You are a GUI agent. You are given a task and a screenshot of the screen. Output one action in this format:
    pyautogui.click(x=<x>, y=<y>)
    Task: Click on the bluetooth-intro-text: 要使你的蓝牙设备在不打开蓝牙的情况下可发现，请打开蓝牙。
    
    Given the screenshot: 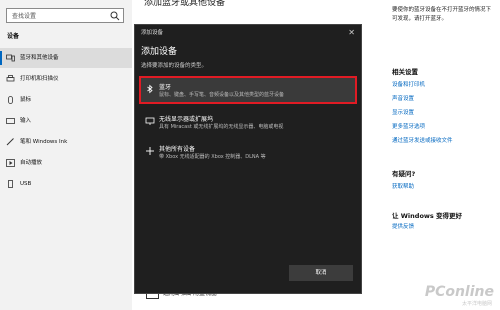 What is the action you would take?
    pyautogui.click(x=442, y=14)
    